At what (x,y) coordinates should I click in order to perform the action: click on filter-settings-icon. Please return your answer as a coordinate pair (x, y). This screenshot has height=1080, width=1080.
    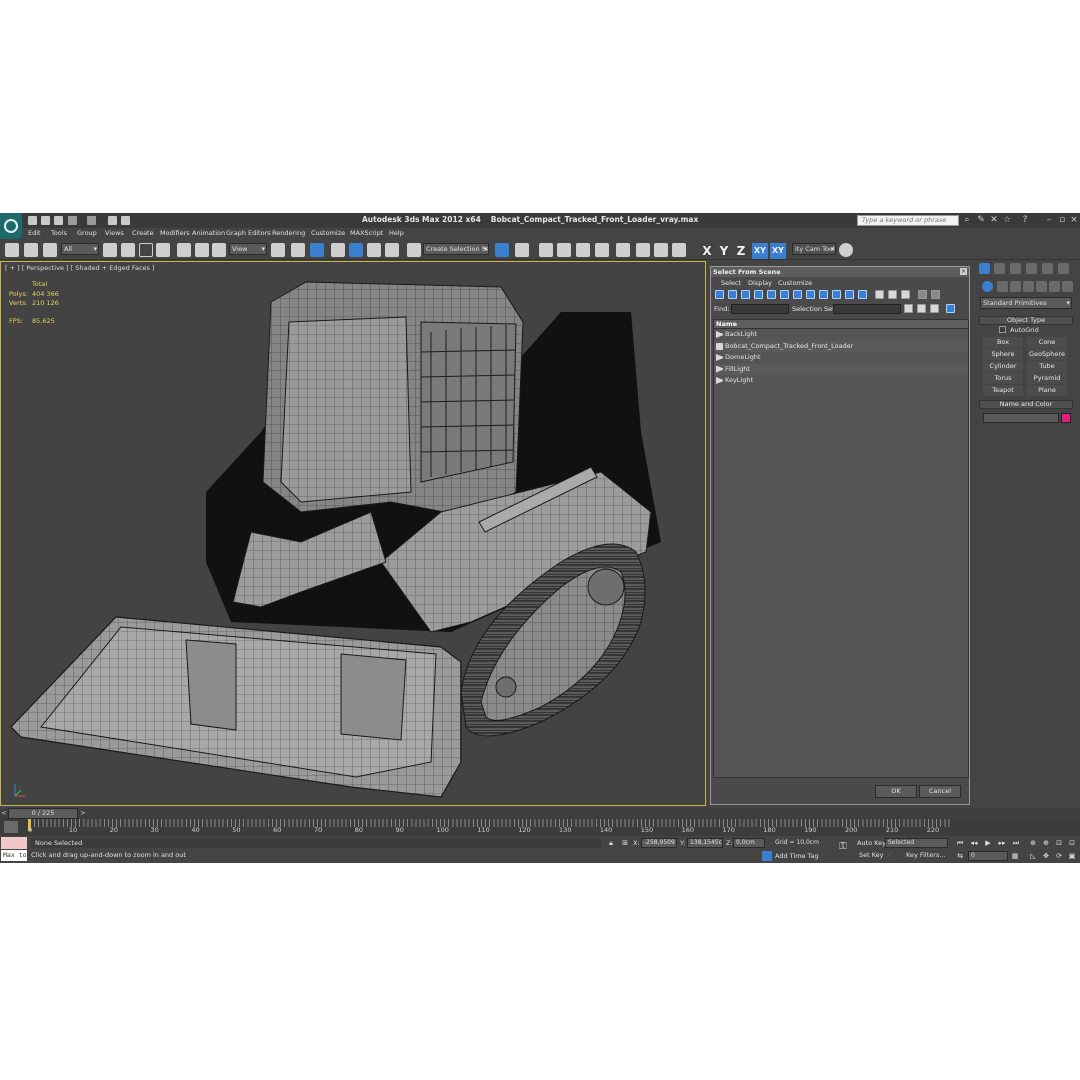
    Looking at the image, I should click on (935, 294).